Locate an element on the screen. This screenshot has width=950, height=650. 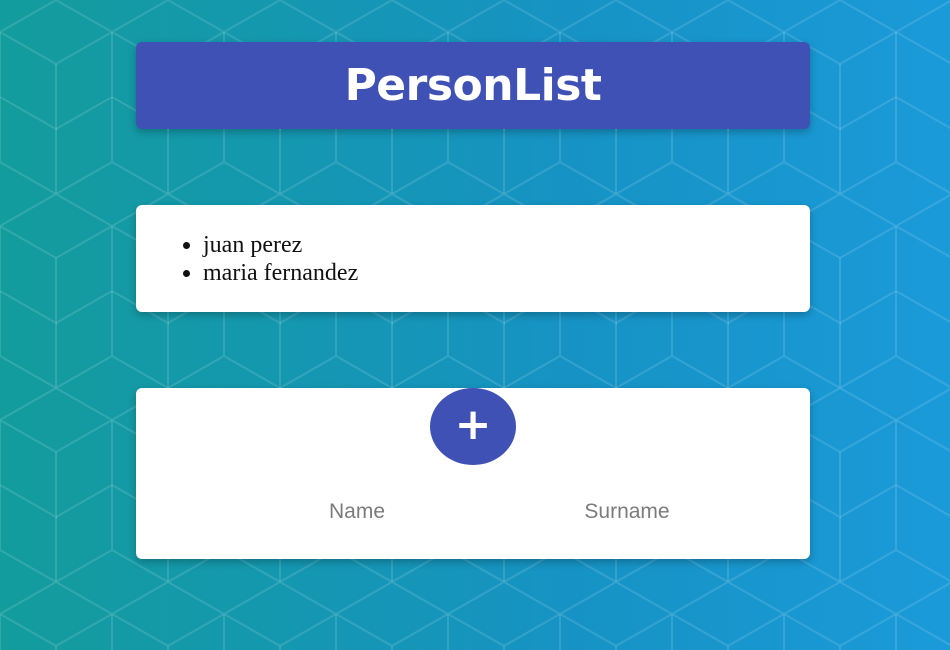
add-person-button: + is located at coordinates (473, 426).